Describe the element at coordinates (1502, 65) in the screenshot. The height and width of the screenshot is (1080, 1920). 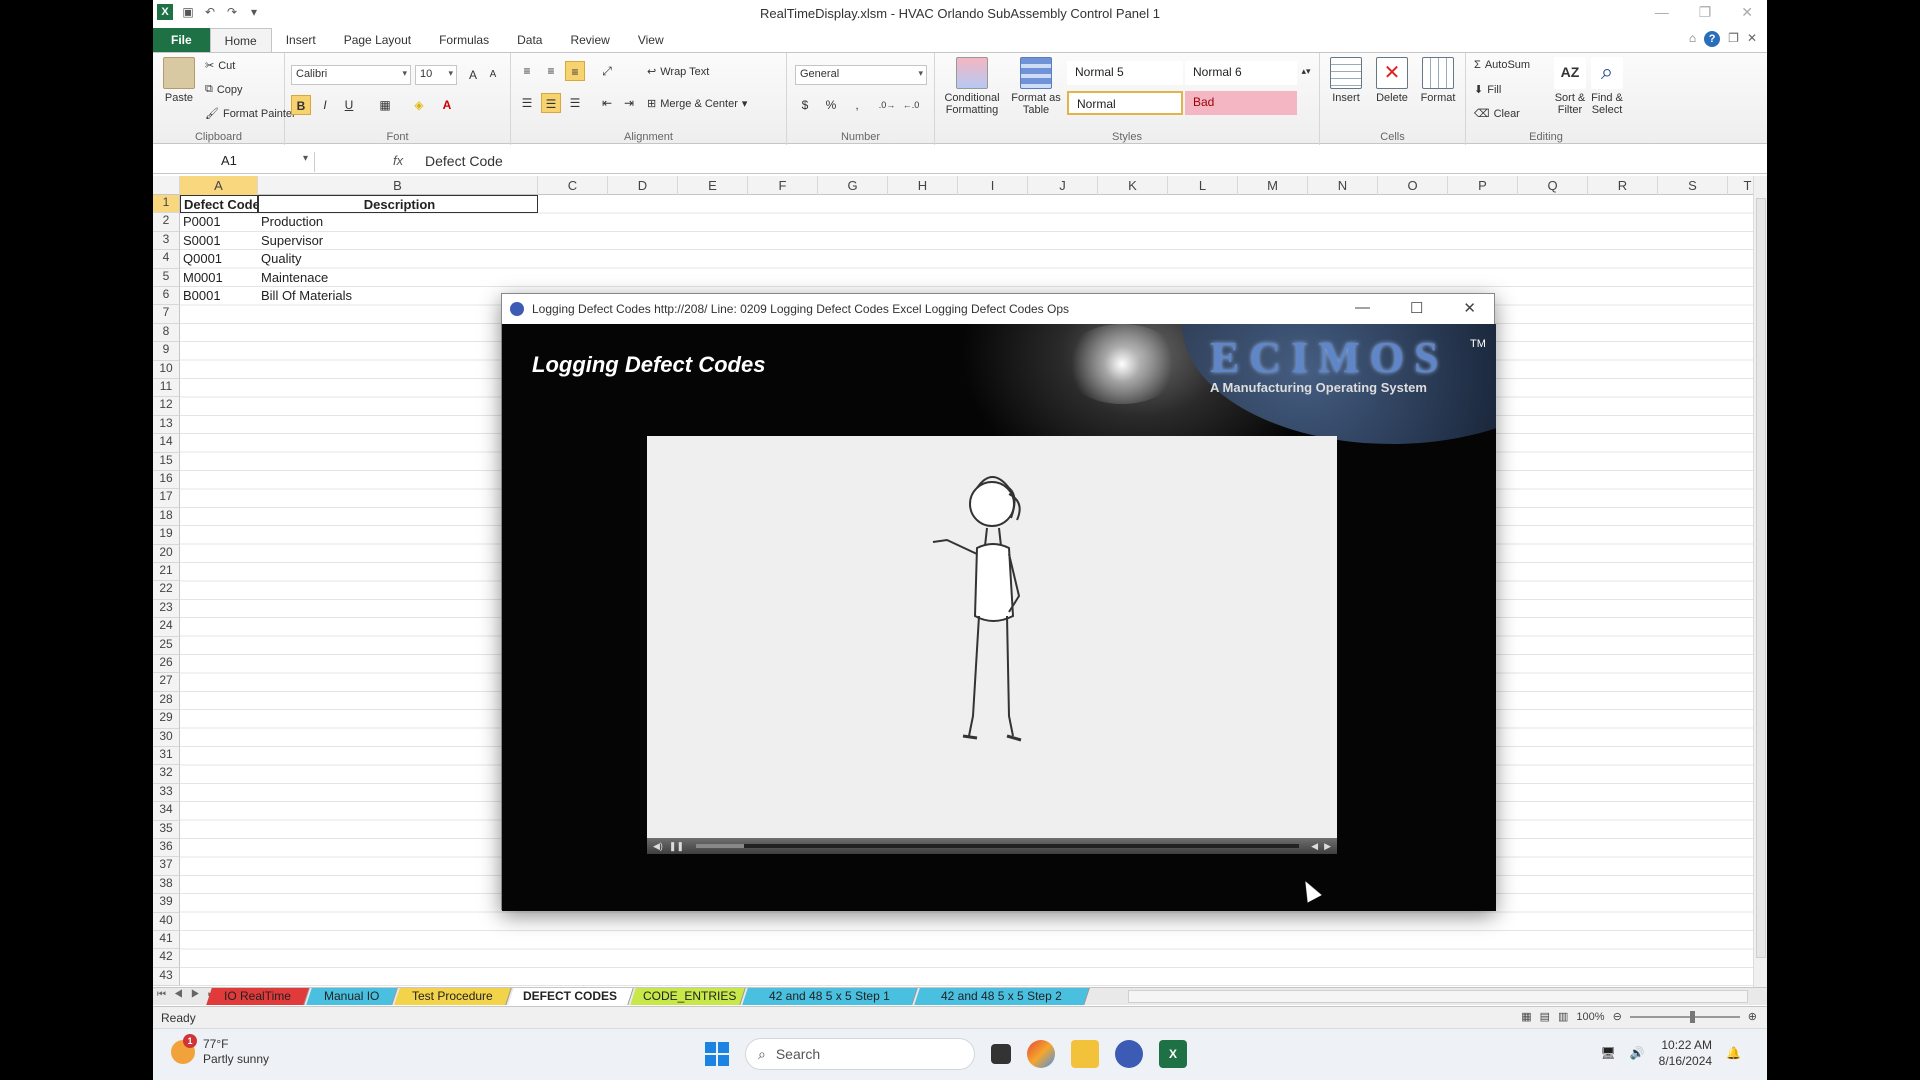
I see `autosum-button: Σ AutoSum` at that location.